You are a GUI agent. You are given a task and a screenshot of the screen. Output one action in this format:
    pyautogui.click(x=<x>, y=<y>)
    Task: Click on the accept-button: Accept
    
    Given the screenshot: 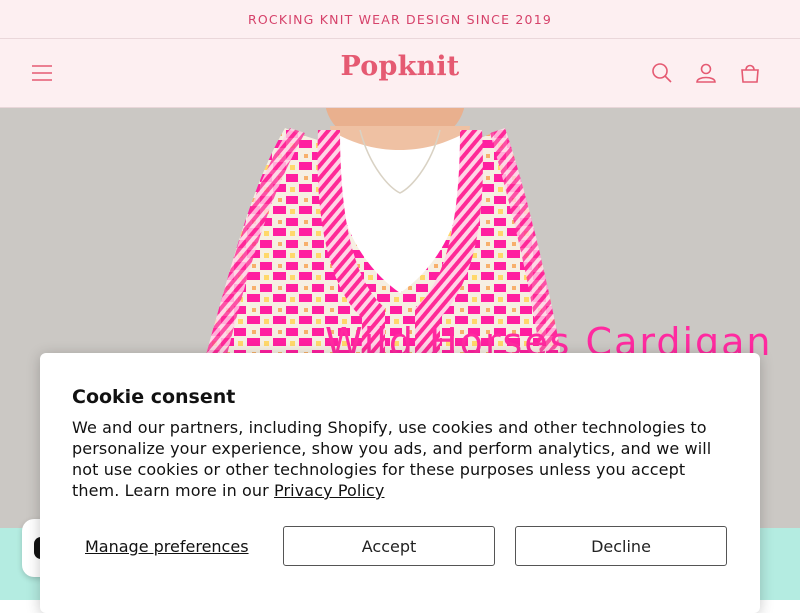 What is the action you would take?
    pyautogui.click(x=389, y=546)
    